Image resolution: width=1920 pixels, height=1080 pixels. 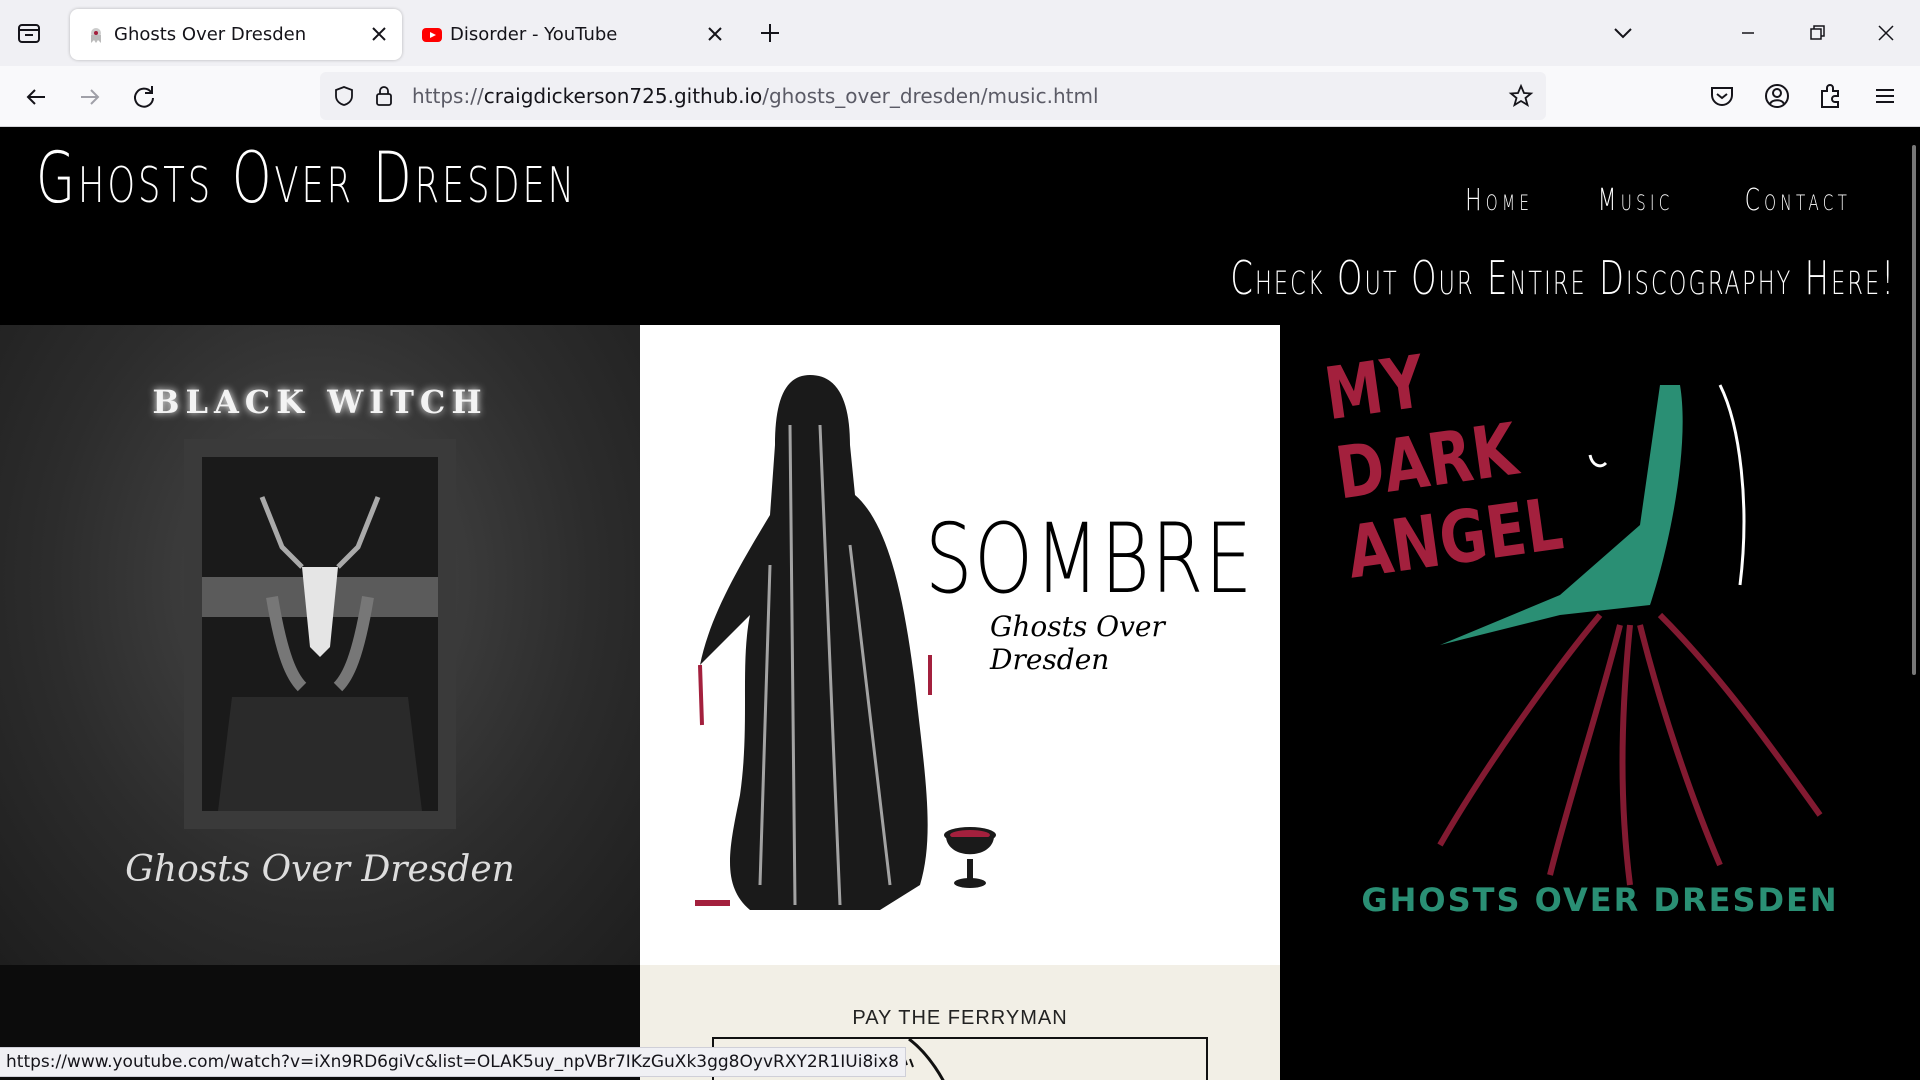 I want to click on tab-title: Ghosts Over Dresden, so click(x=210, y=34).